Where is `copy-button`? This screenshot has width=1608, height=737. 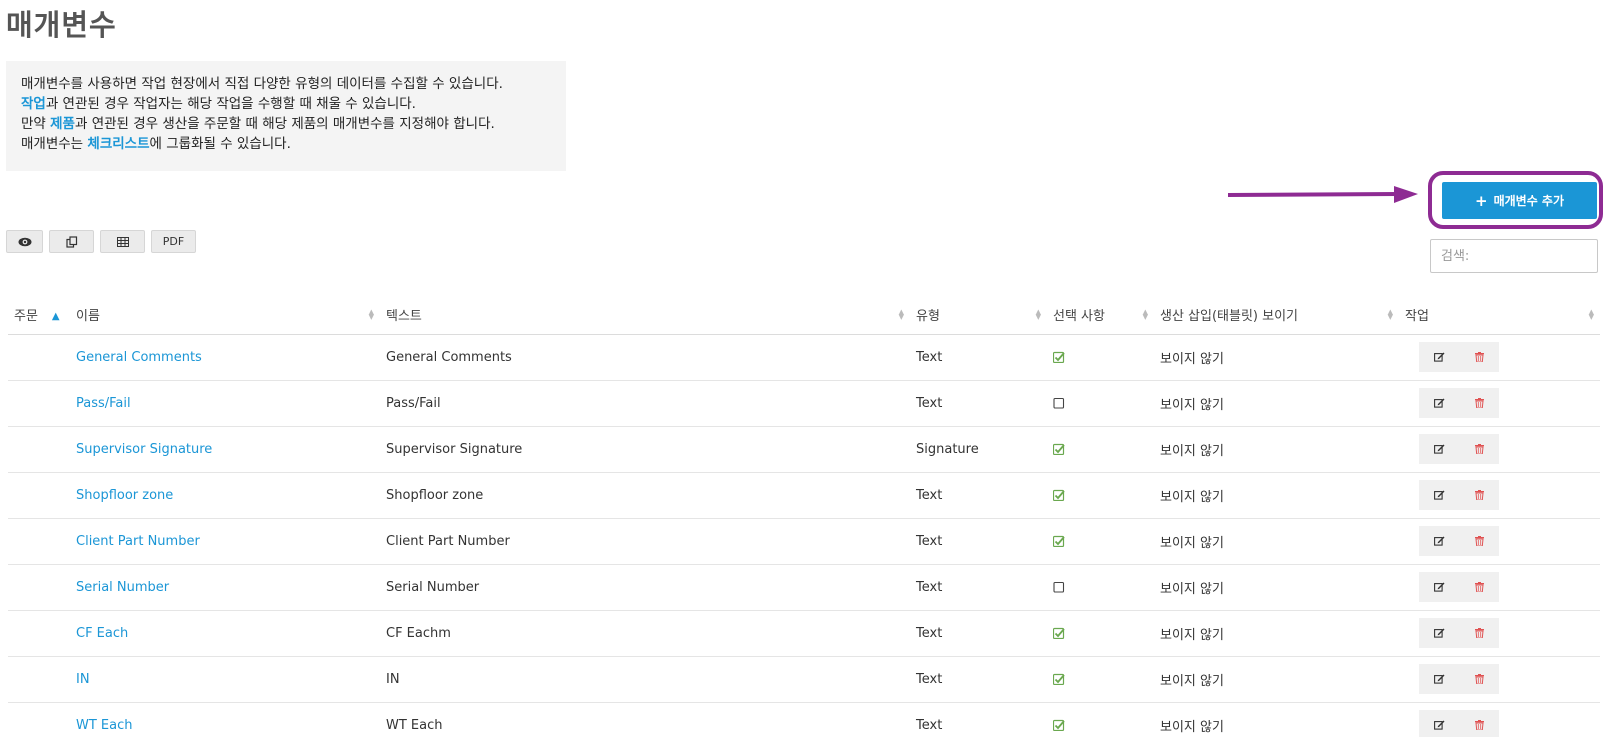 copy-button is located at coordinates (71, 241).